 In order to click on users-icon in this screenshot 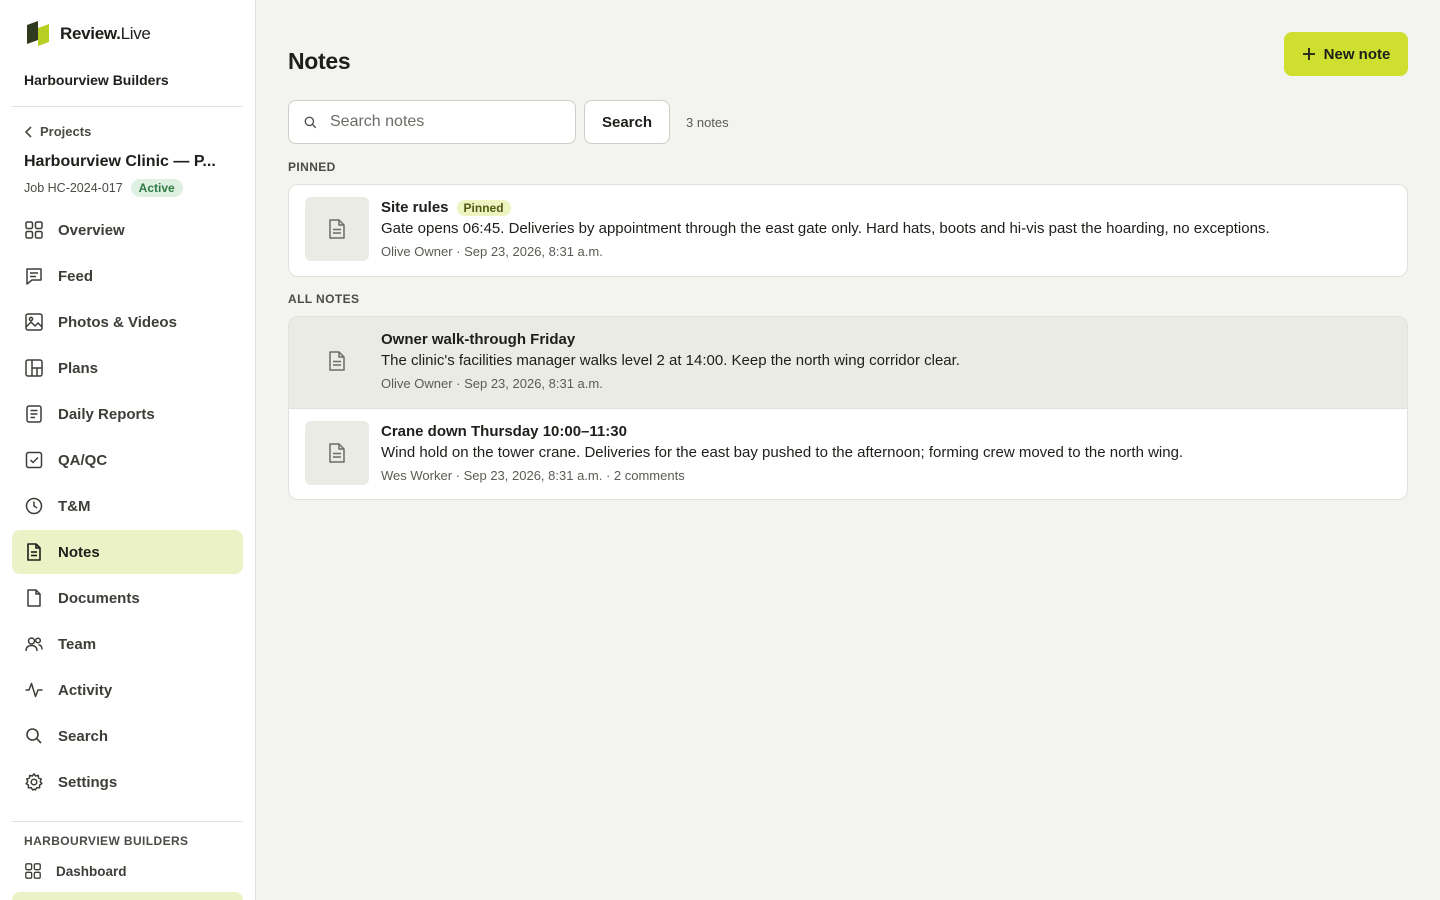, I will do `click(34, 644)`.